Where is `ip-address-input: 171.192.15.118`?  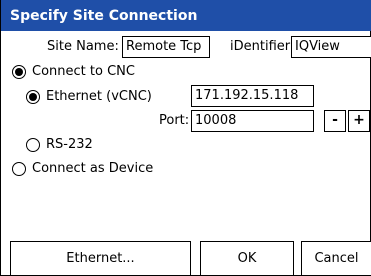 ip-address-input: 171.192.15.118 is located at coordinates (252, 96).